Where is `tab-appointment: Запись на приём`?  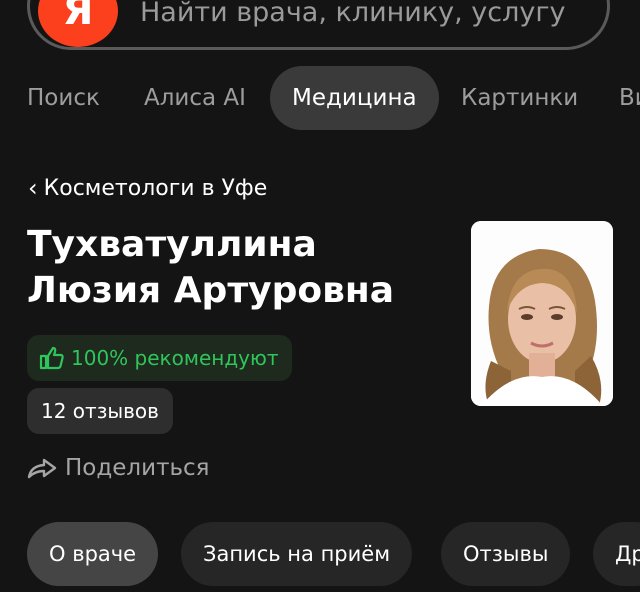
tab-appointment: Запись на приём is located at coordinates (297, 554).